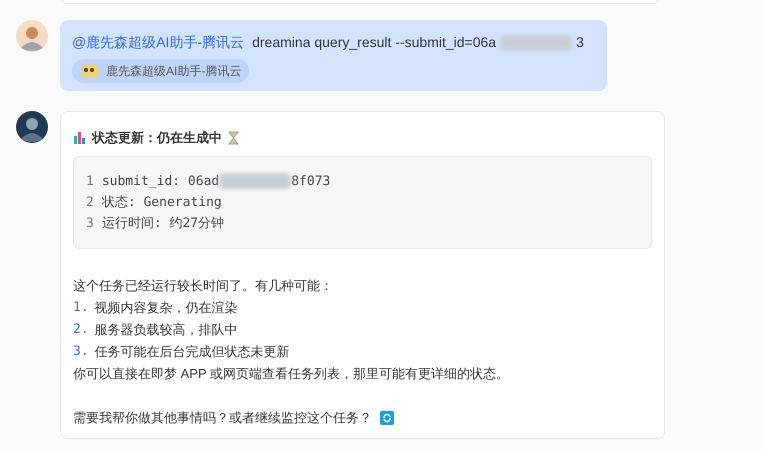  I want to click on bar-chart-icon, so click(79, 137).